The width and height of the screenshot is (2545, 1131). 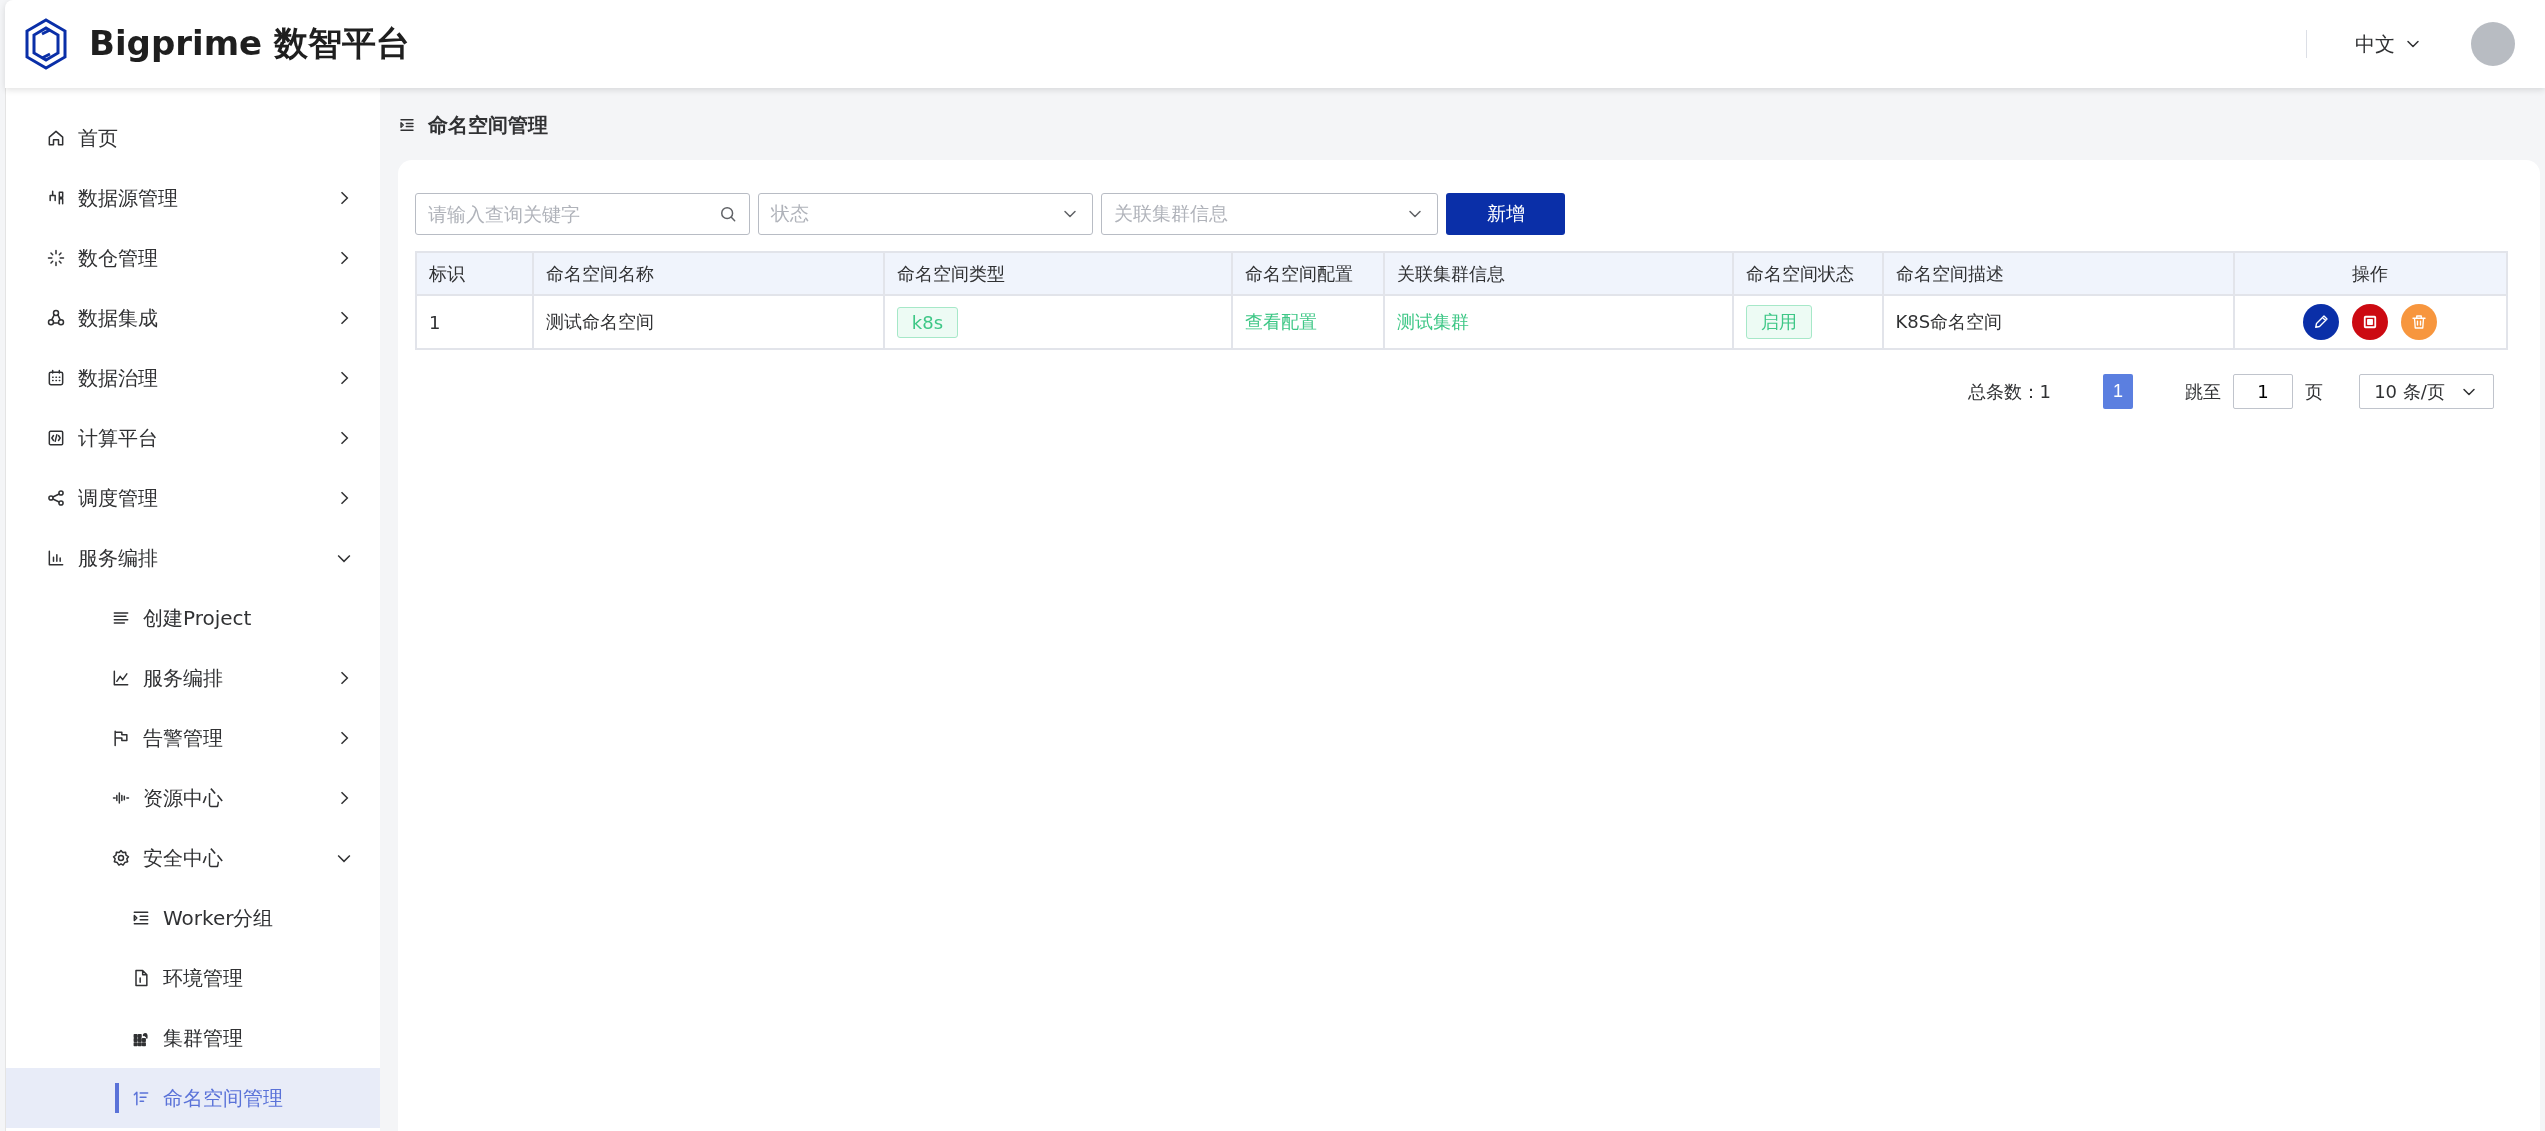 I want to click on line-chart-icon, so click(x=121, y=678).